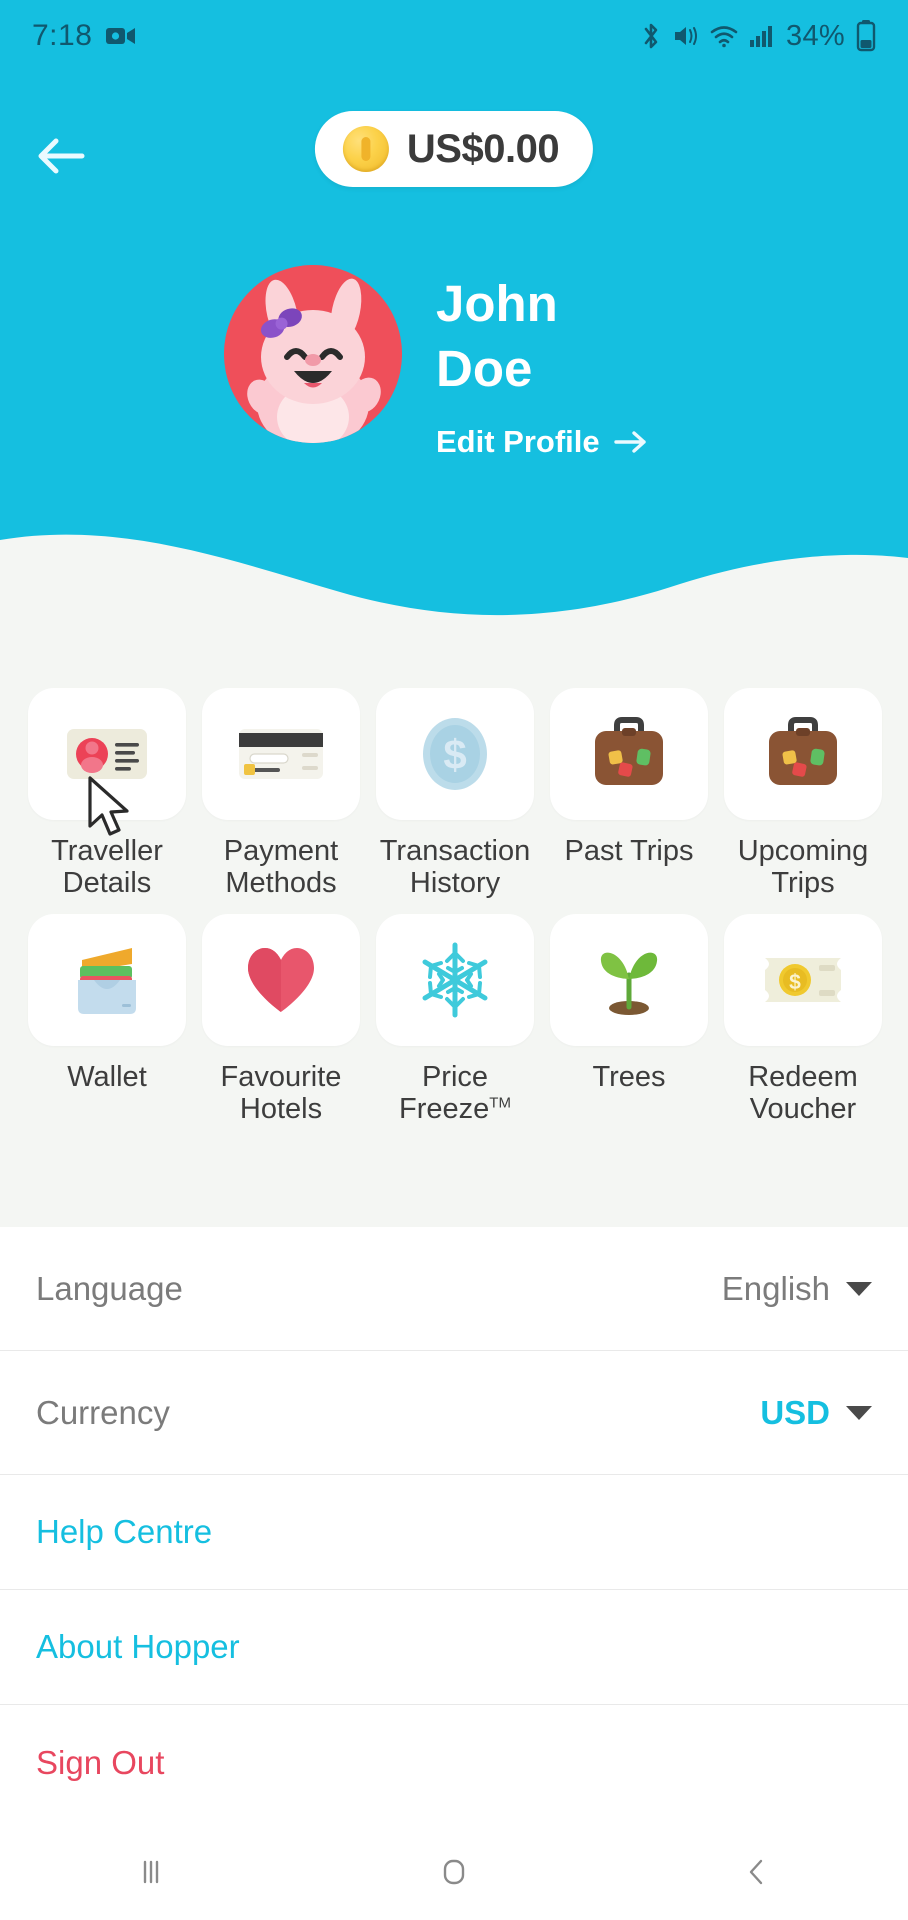  Describe the element at coordinates (629, 441) in the screenshot. I see `arrow-right-icon` at that location.